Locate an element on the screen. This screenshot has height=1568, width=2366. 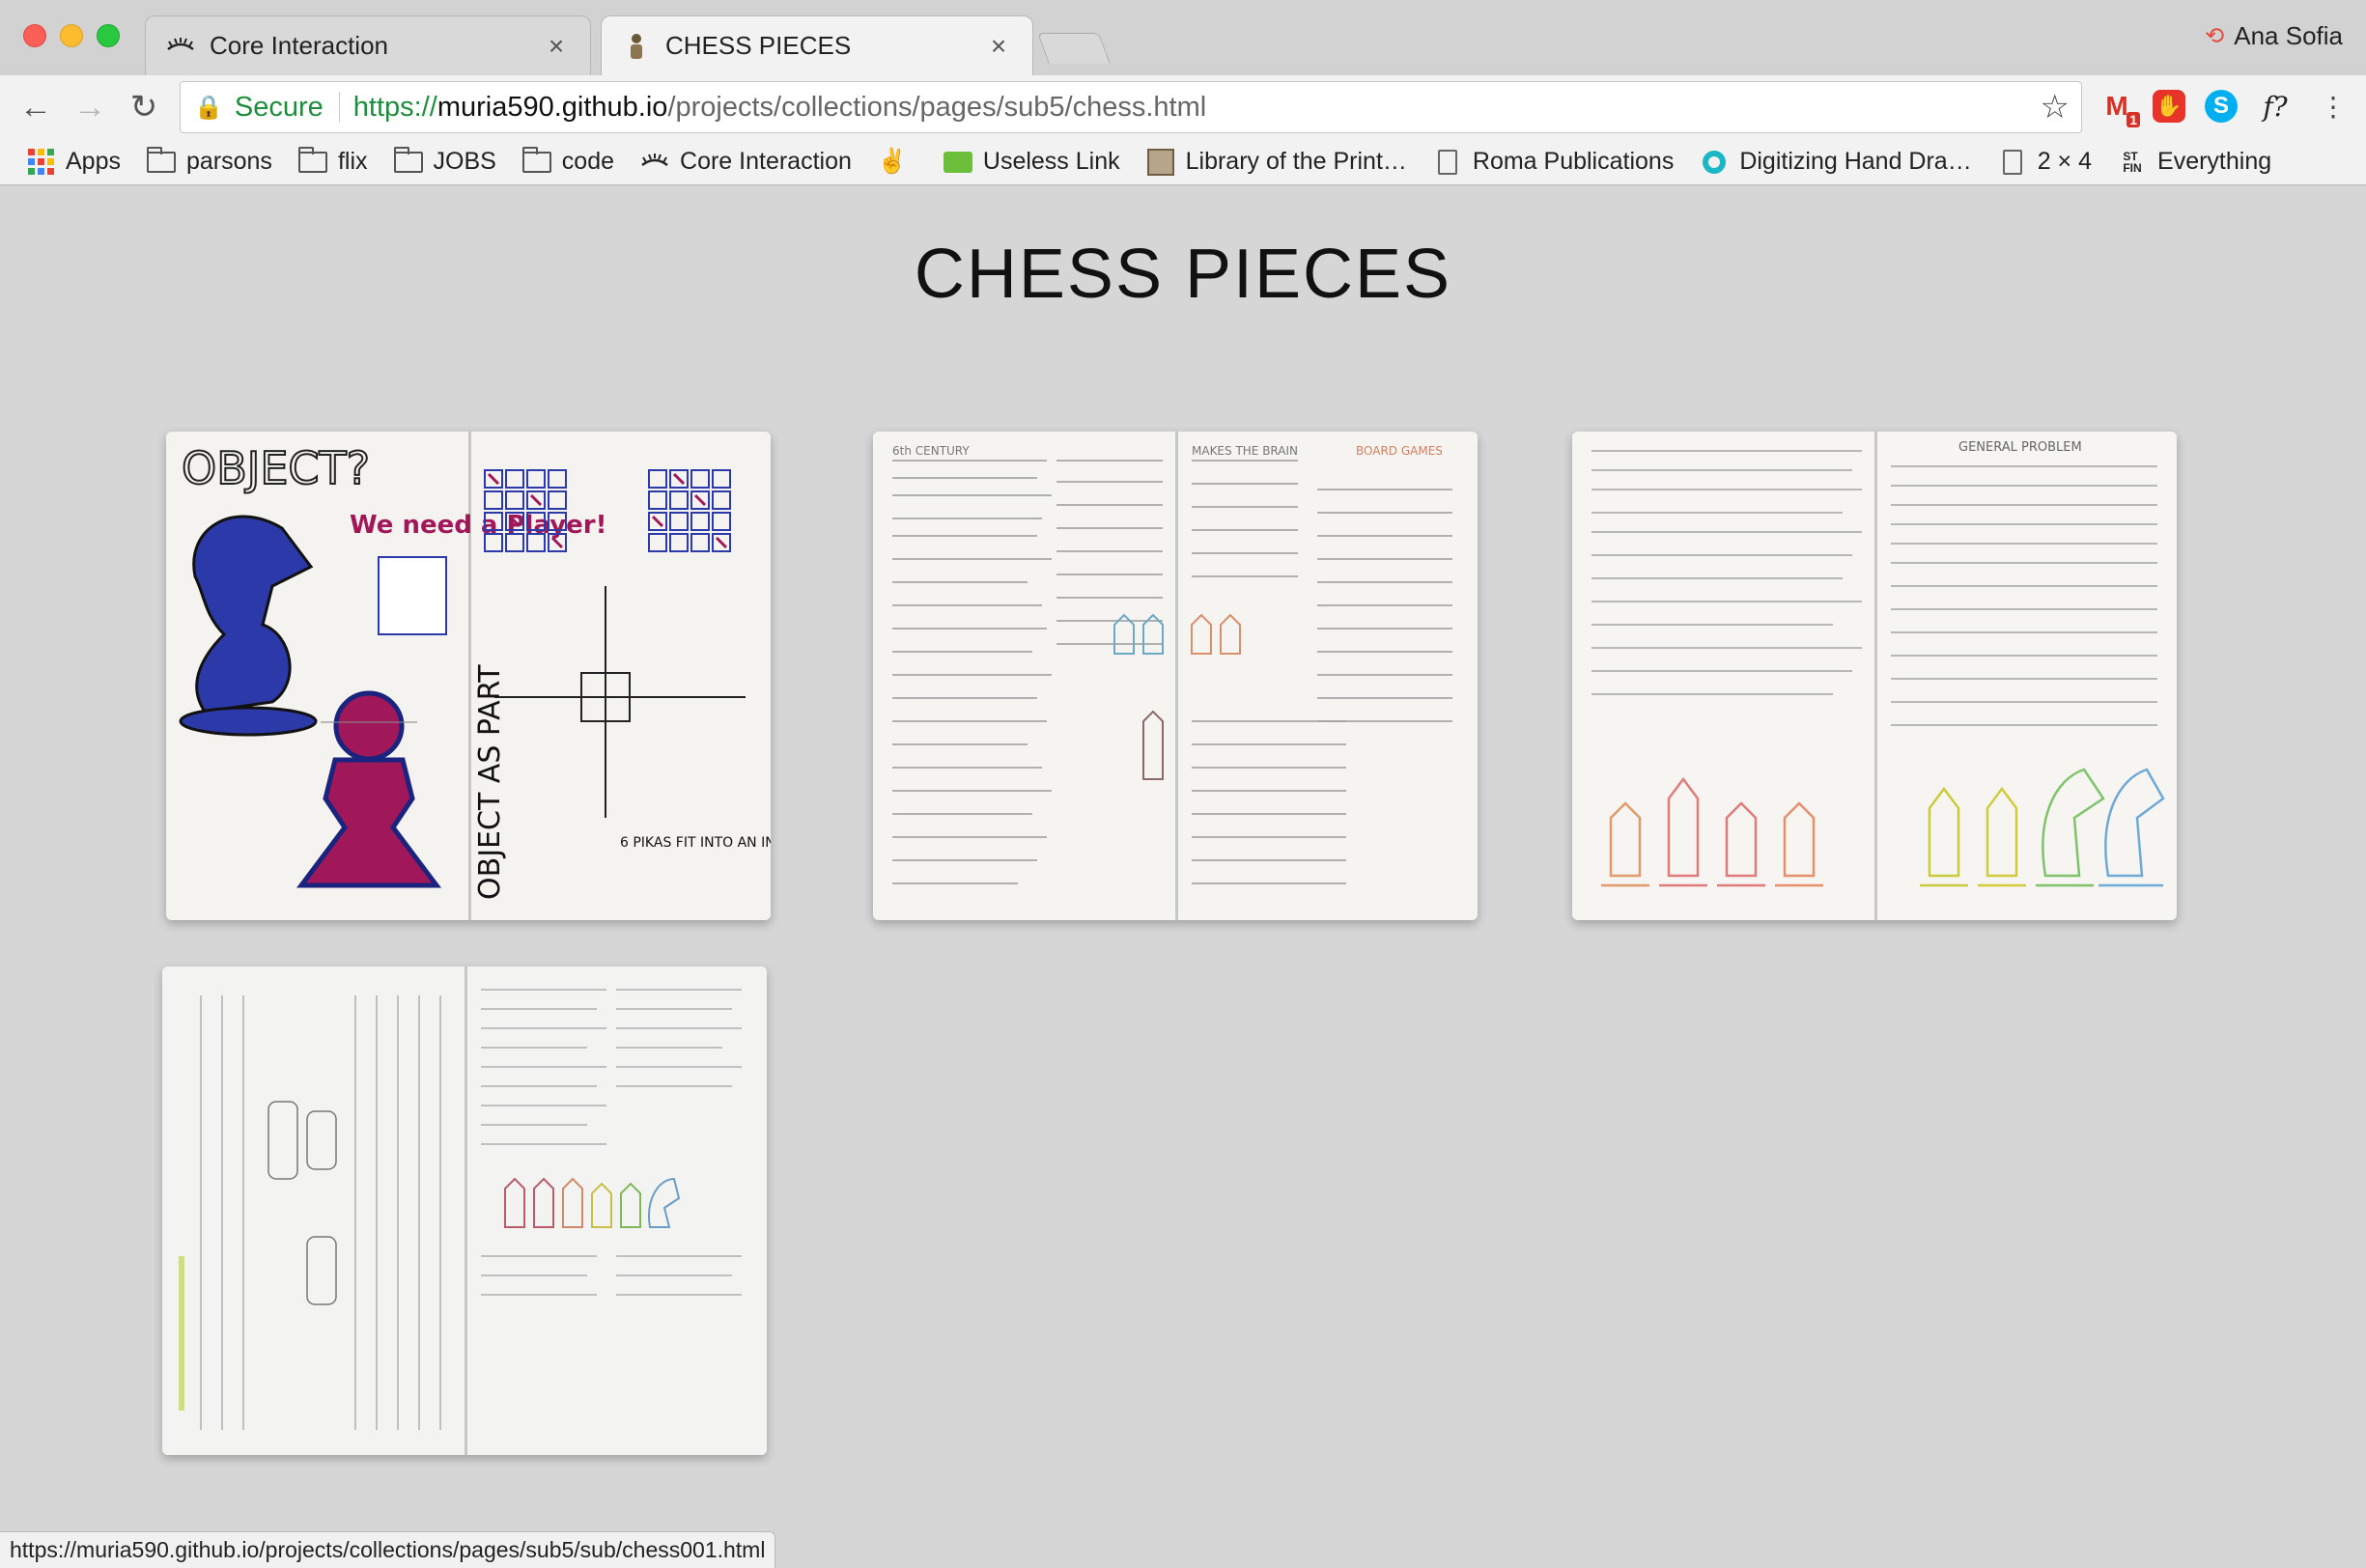
svg-text: GENERAL PROBLEM is located at coordinates (2020, 448).